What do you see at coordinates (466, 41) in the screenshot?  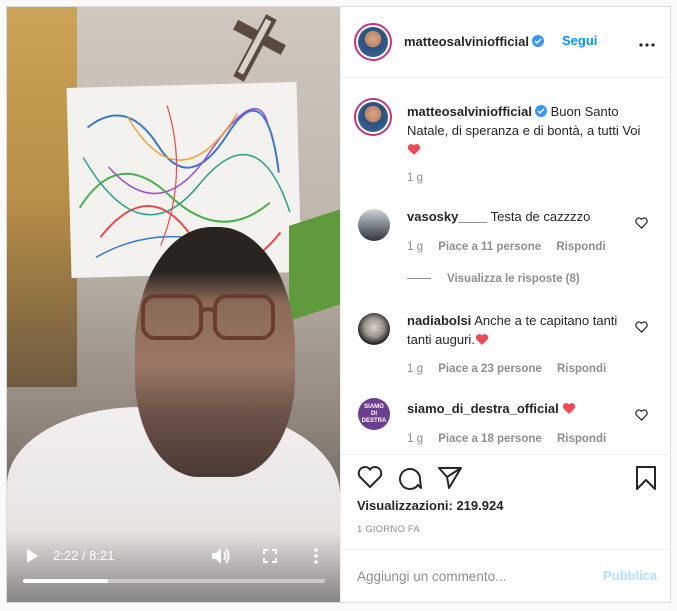 I see `author-username: matteosalviniofficial` at bounding box center [466, 41].